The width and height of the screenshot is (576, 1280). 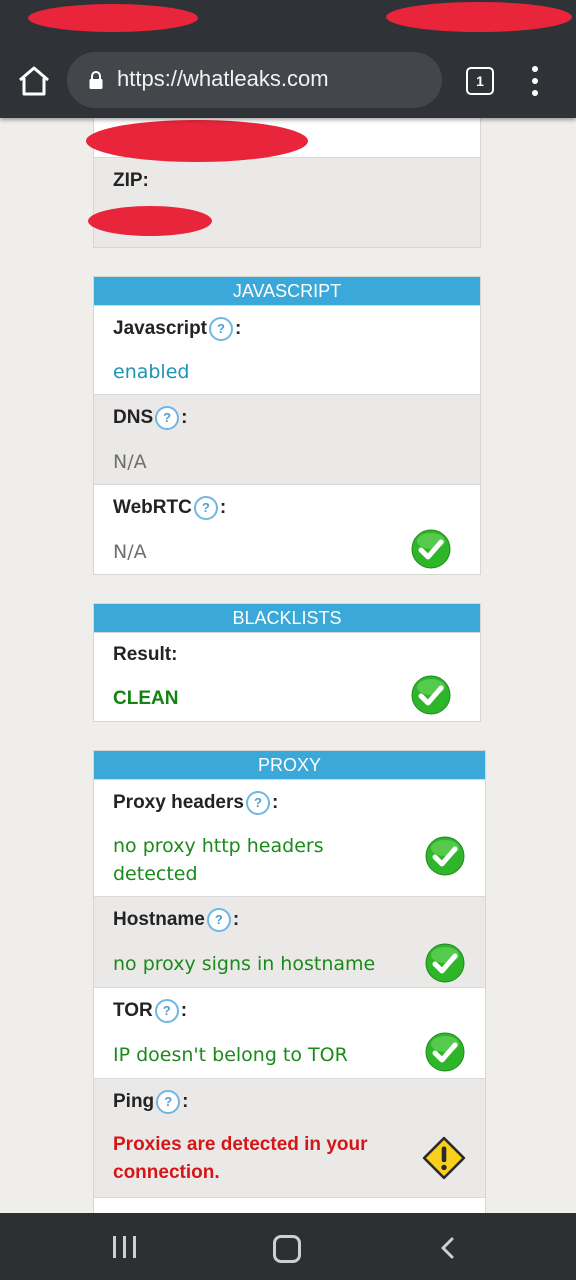 What do you see at coordinates (151, 372) in the screenshot?
I see `javascript-value: enabled` at bounding box center [151, 372].